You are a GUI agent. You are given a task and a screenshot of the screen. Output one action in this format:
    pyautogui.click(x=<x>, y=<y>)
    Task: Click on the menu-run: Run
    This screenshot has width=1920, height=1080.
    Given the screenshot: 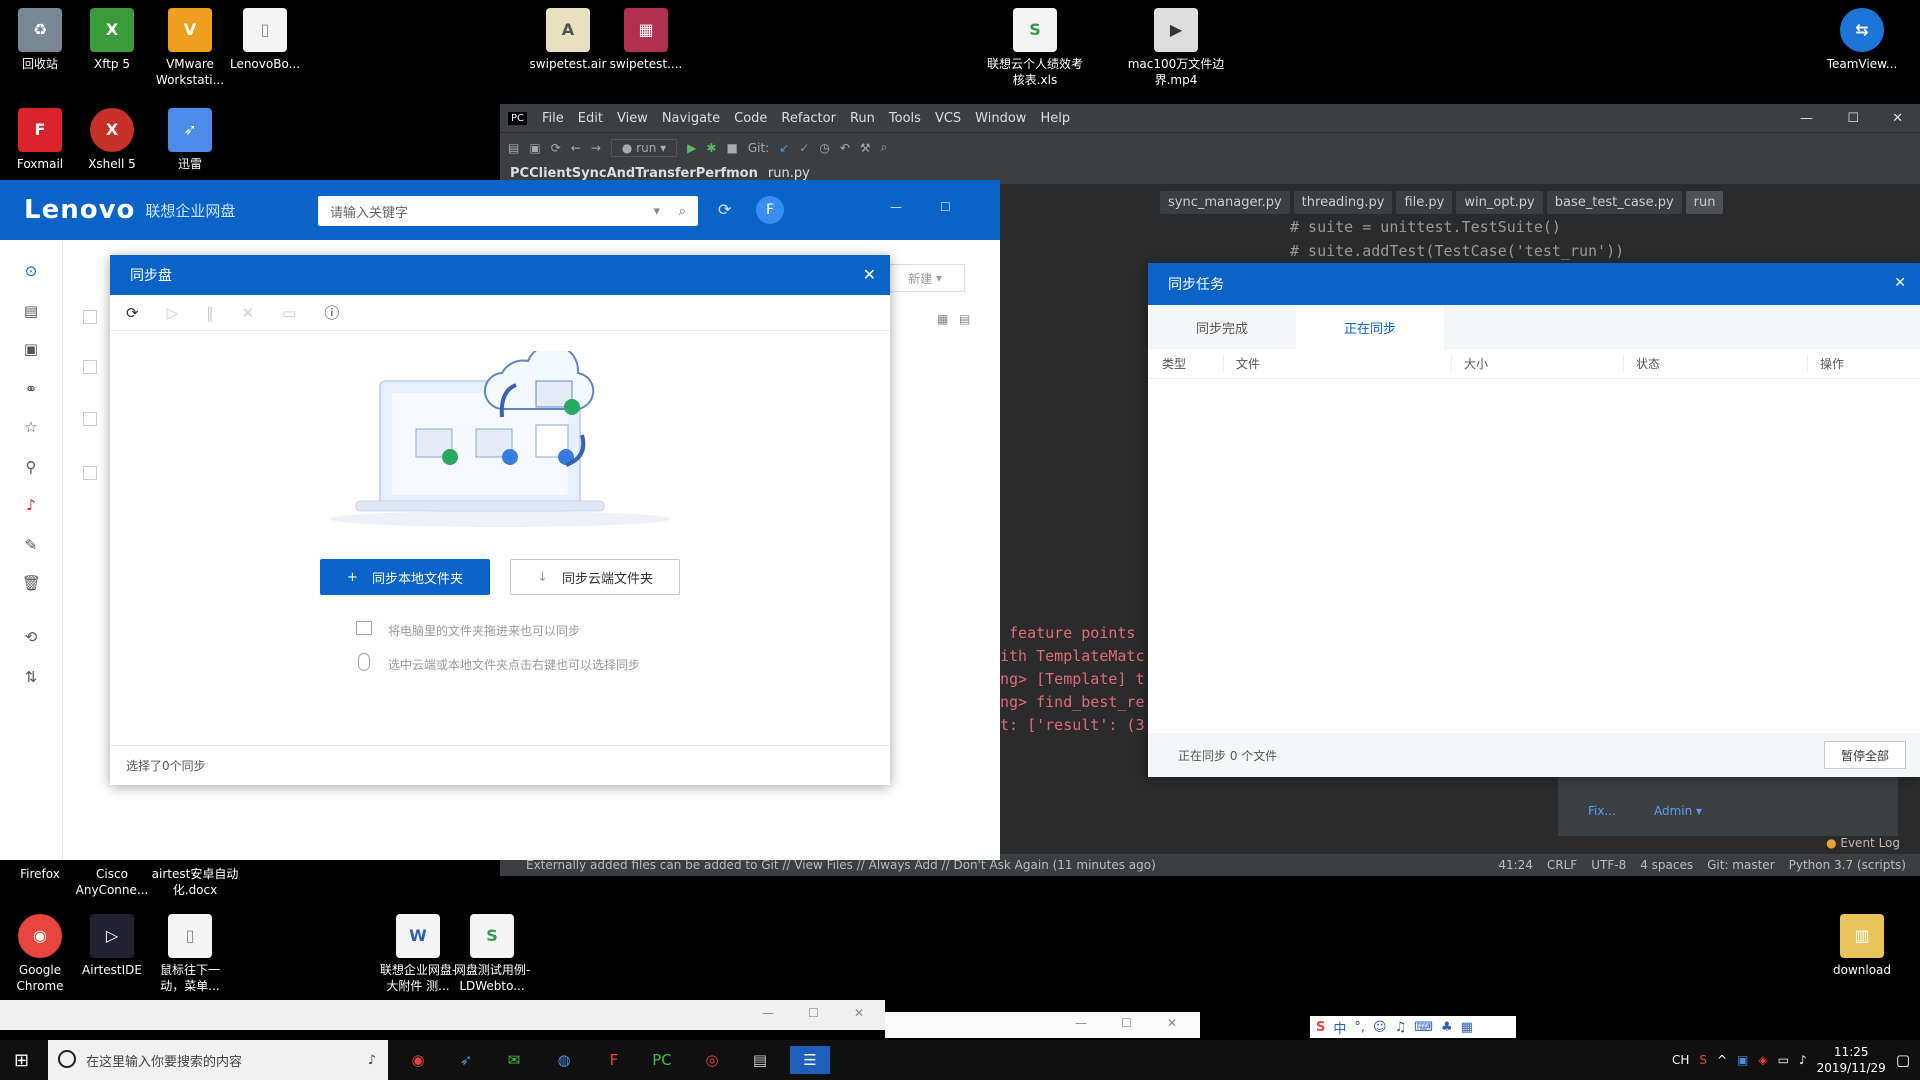 What is the action you would take?
    pyautogui.click(x=862, y=118)
    